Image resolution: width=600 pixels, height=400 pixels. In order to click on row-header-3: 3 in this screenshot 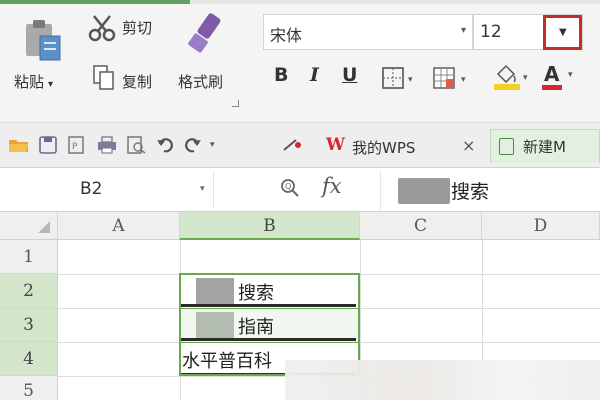, I will do `click(29, 325)`.